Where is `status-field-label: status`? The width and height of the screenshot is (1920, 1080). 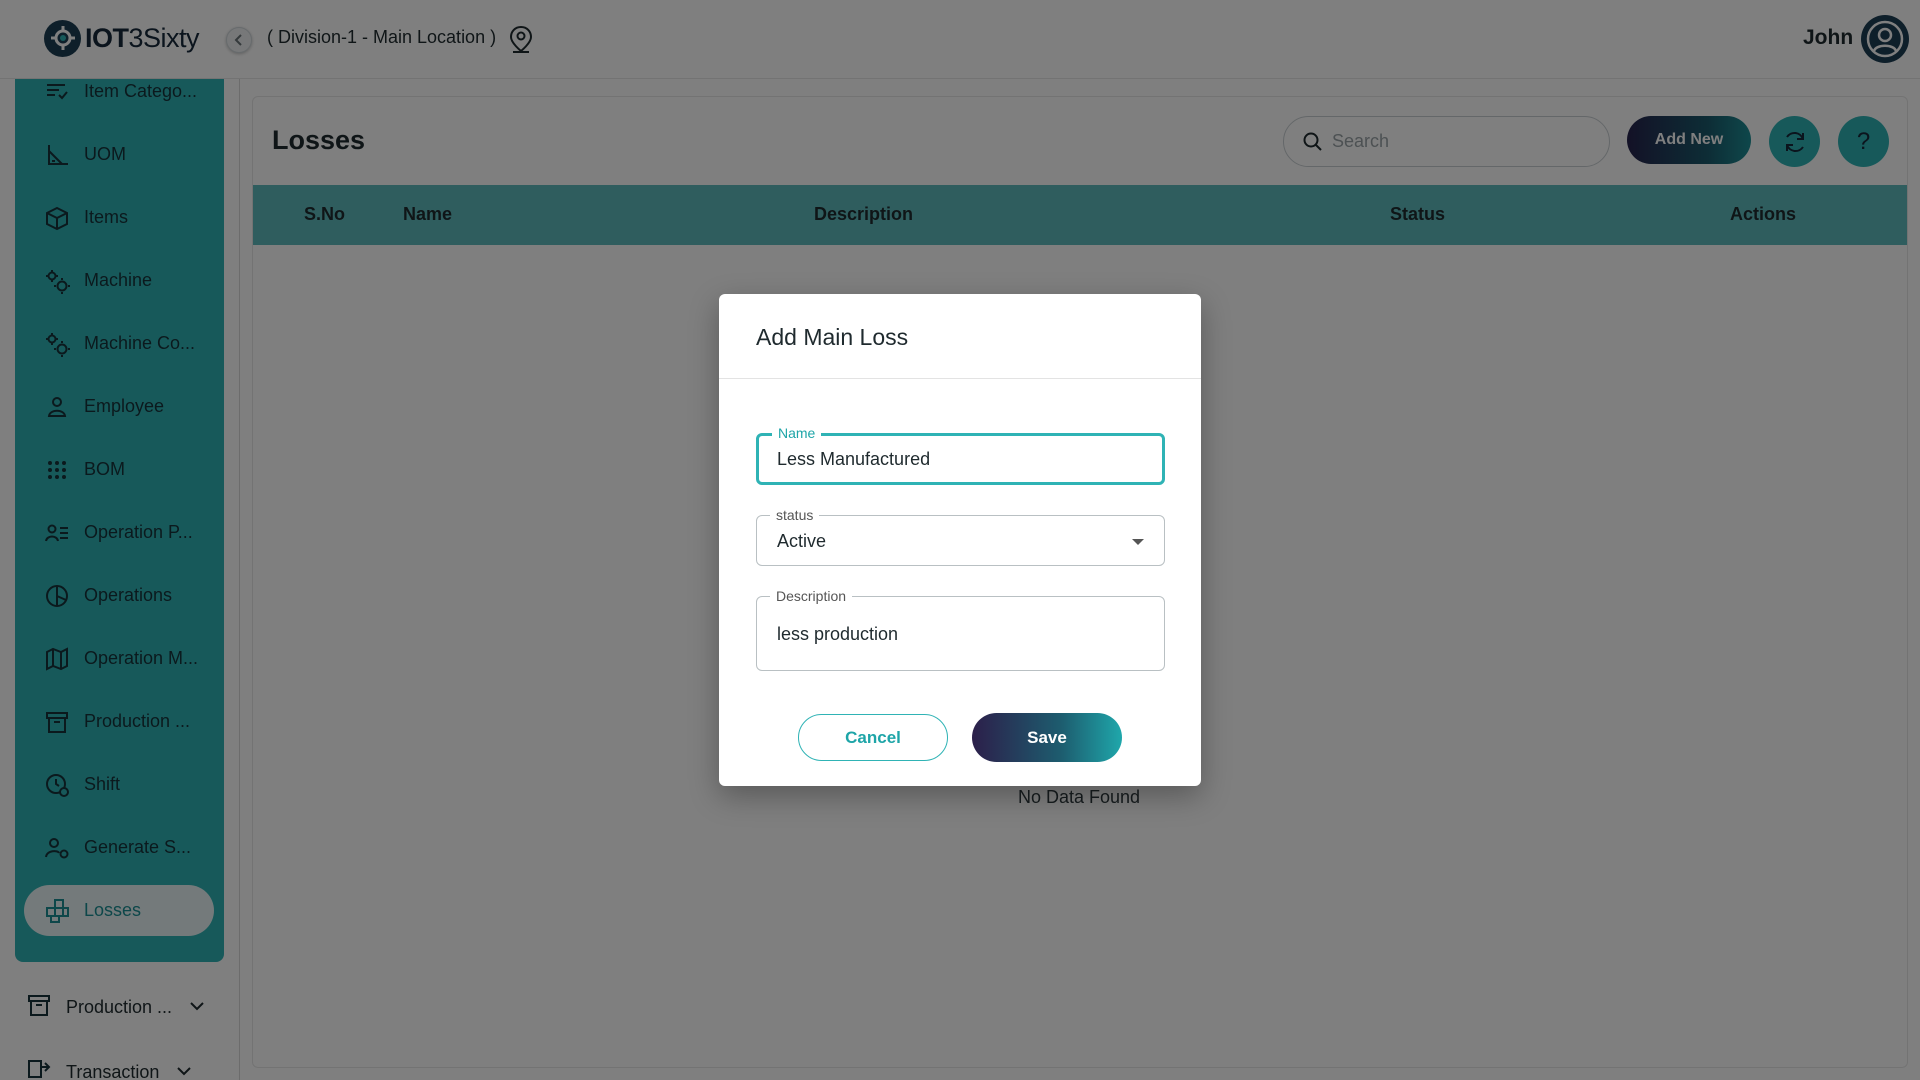 status-field-label: status is located at coordinates (795, 515).